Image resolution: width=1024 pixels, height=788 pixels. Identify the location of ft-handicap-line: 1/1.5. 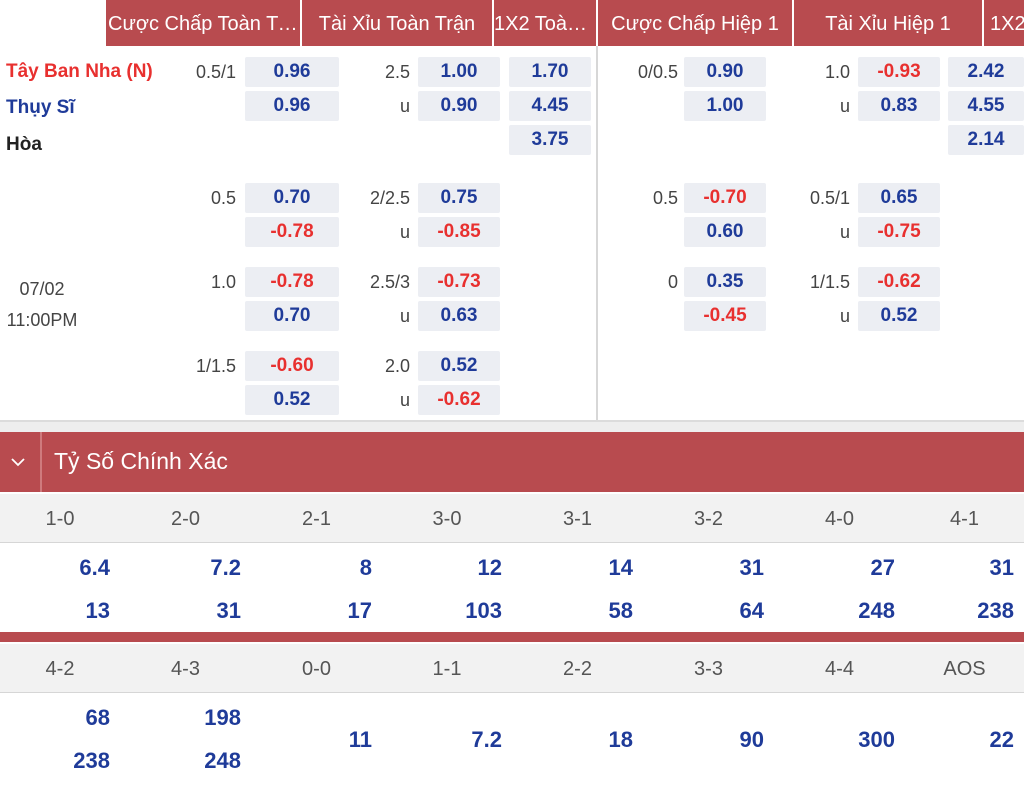
(215, 366).